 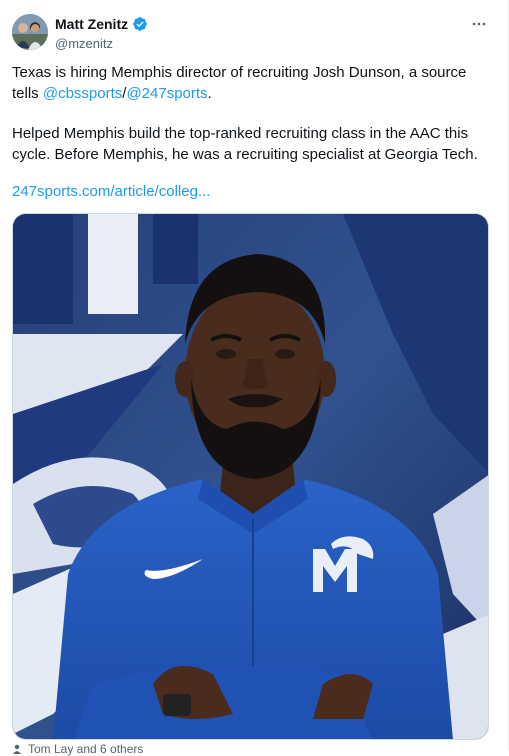 I want to click on mention-cbssports: @cbssports, so click(x=82, y=93).